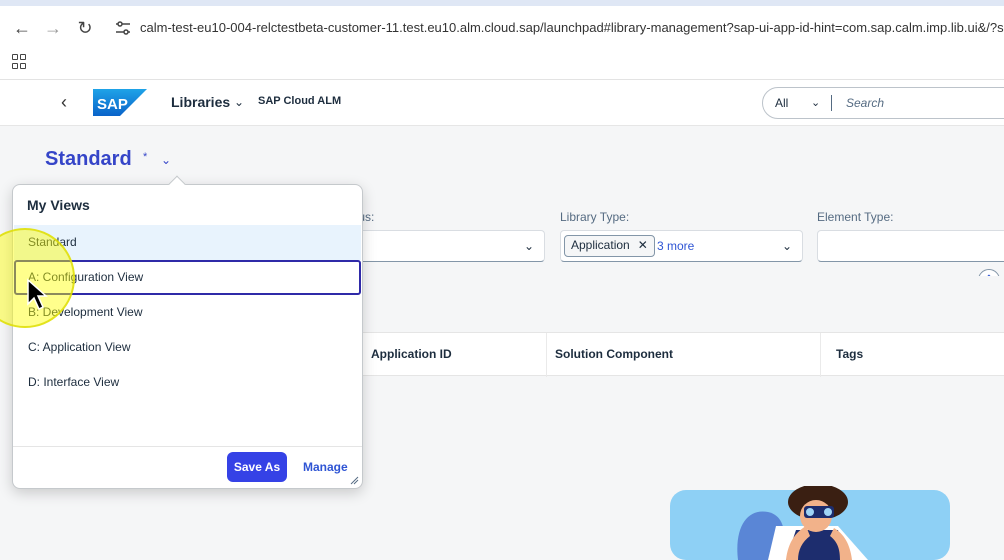 This screenshot has width=1004, height=560. Describe the element at coordinates (123, 28) in the screenshot. I see `site-settings-icon` at that location.